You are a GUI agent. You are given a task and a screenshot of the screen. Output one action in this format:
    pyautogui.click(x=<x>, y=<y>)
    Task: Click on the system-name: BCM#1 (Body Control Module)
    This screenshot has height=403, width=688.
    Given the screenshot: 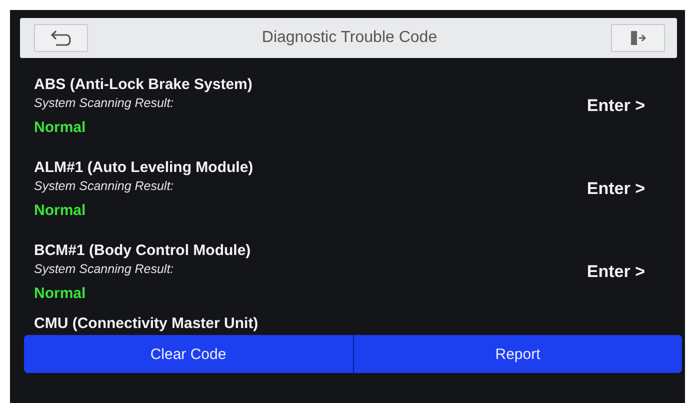 What is the action you would take?
    pyautogui.click(x=142, y=250)
    